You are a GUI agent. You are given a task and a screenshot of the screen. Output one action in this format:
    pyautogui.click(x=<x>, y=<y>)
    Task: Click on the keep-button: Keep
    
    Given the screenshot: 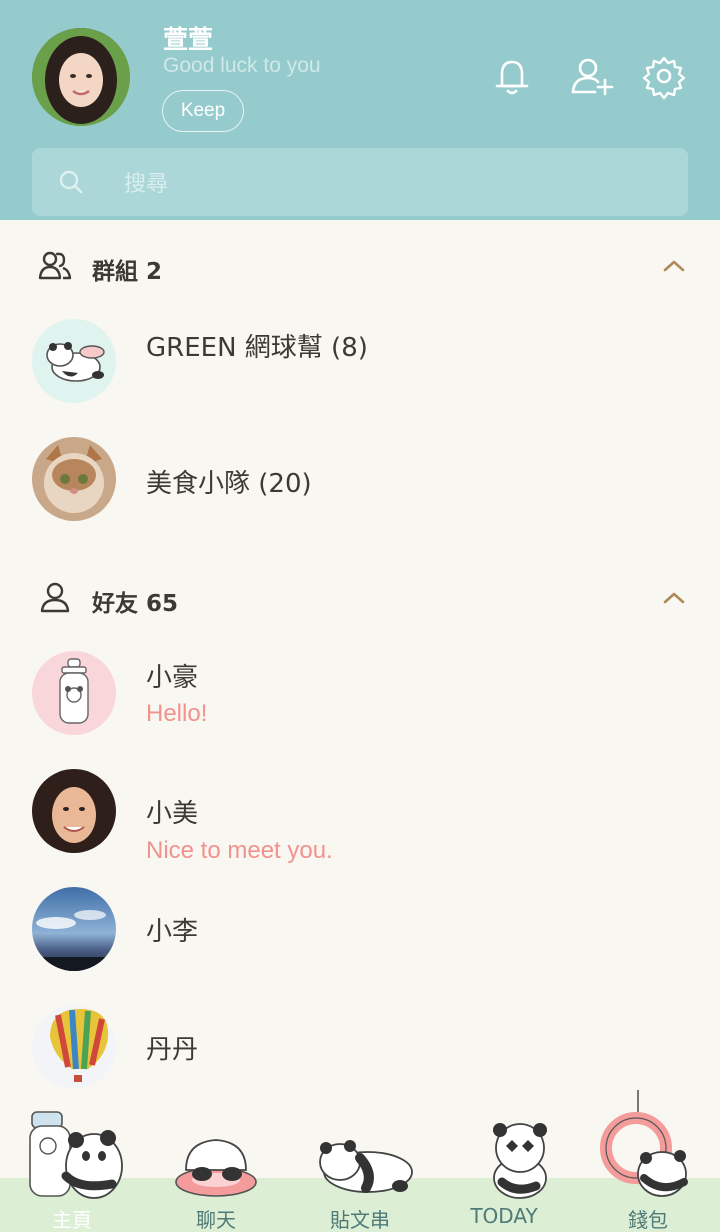 What is the action you would take?
    pyautogui.click(x=203, y=111)
    